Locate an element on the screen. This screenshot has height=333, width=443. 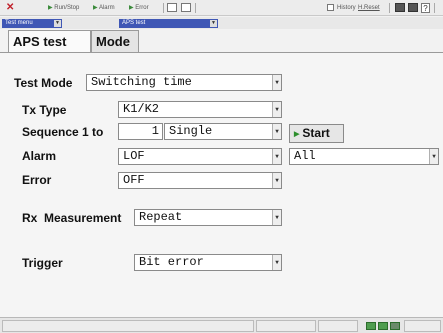
alarm-button: ▶ Alarm is located at coordinates (104, 8).